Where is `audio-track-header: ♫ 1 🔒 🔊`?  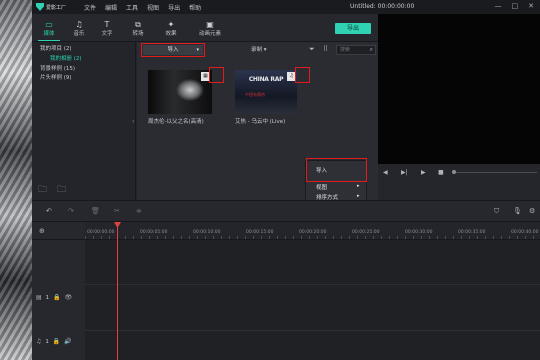
audio-track-header: ♫ 1 🔒 🔊 is located at coordinates (54, 341).